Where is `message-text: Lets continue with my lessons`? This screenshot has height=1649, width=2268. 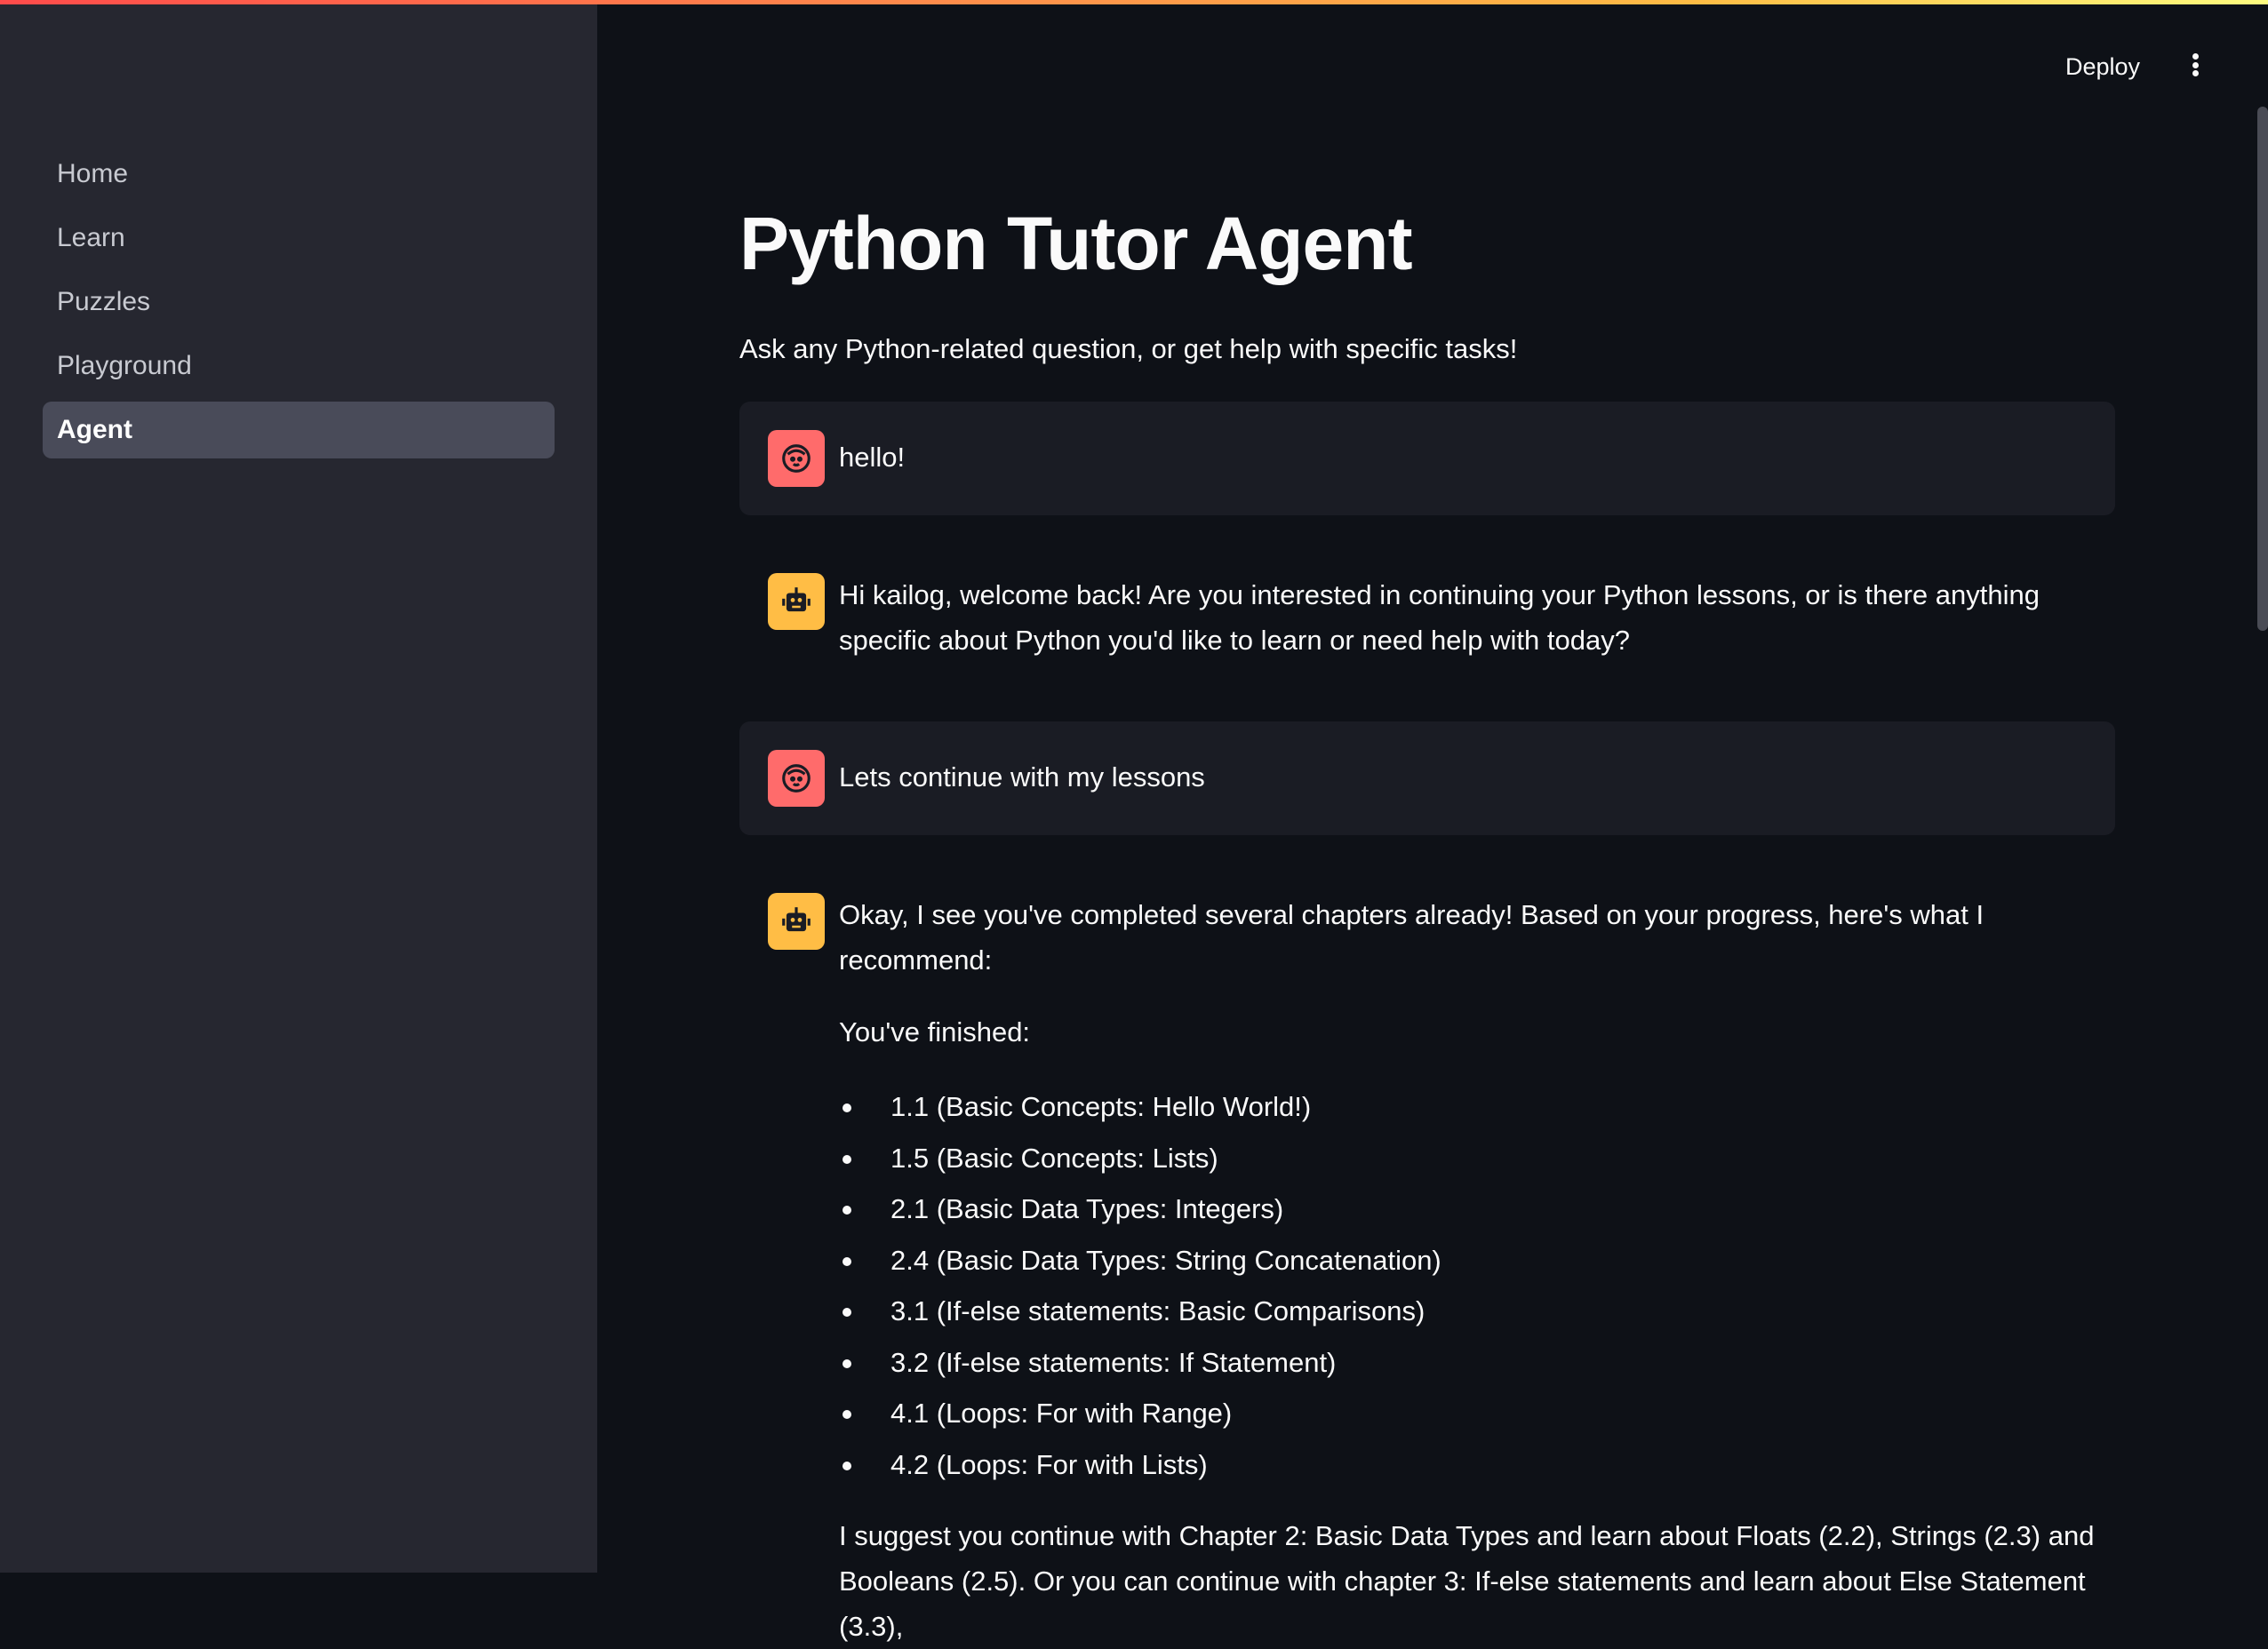 message-text: Lets continue with my lessons is located at coordinates (1022, 777).